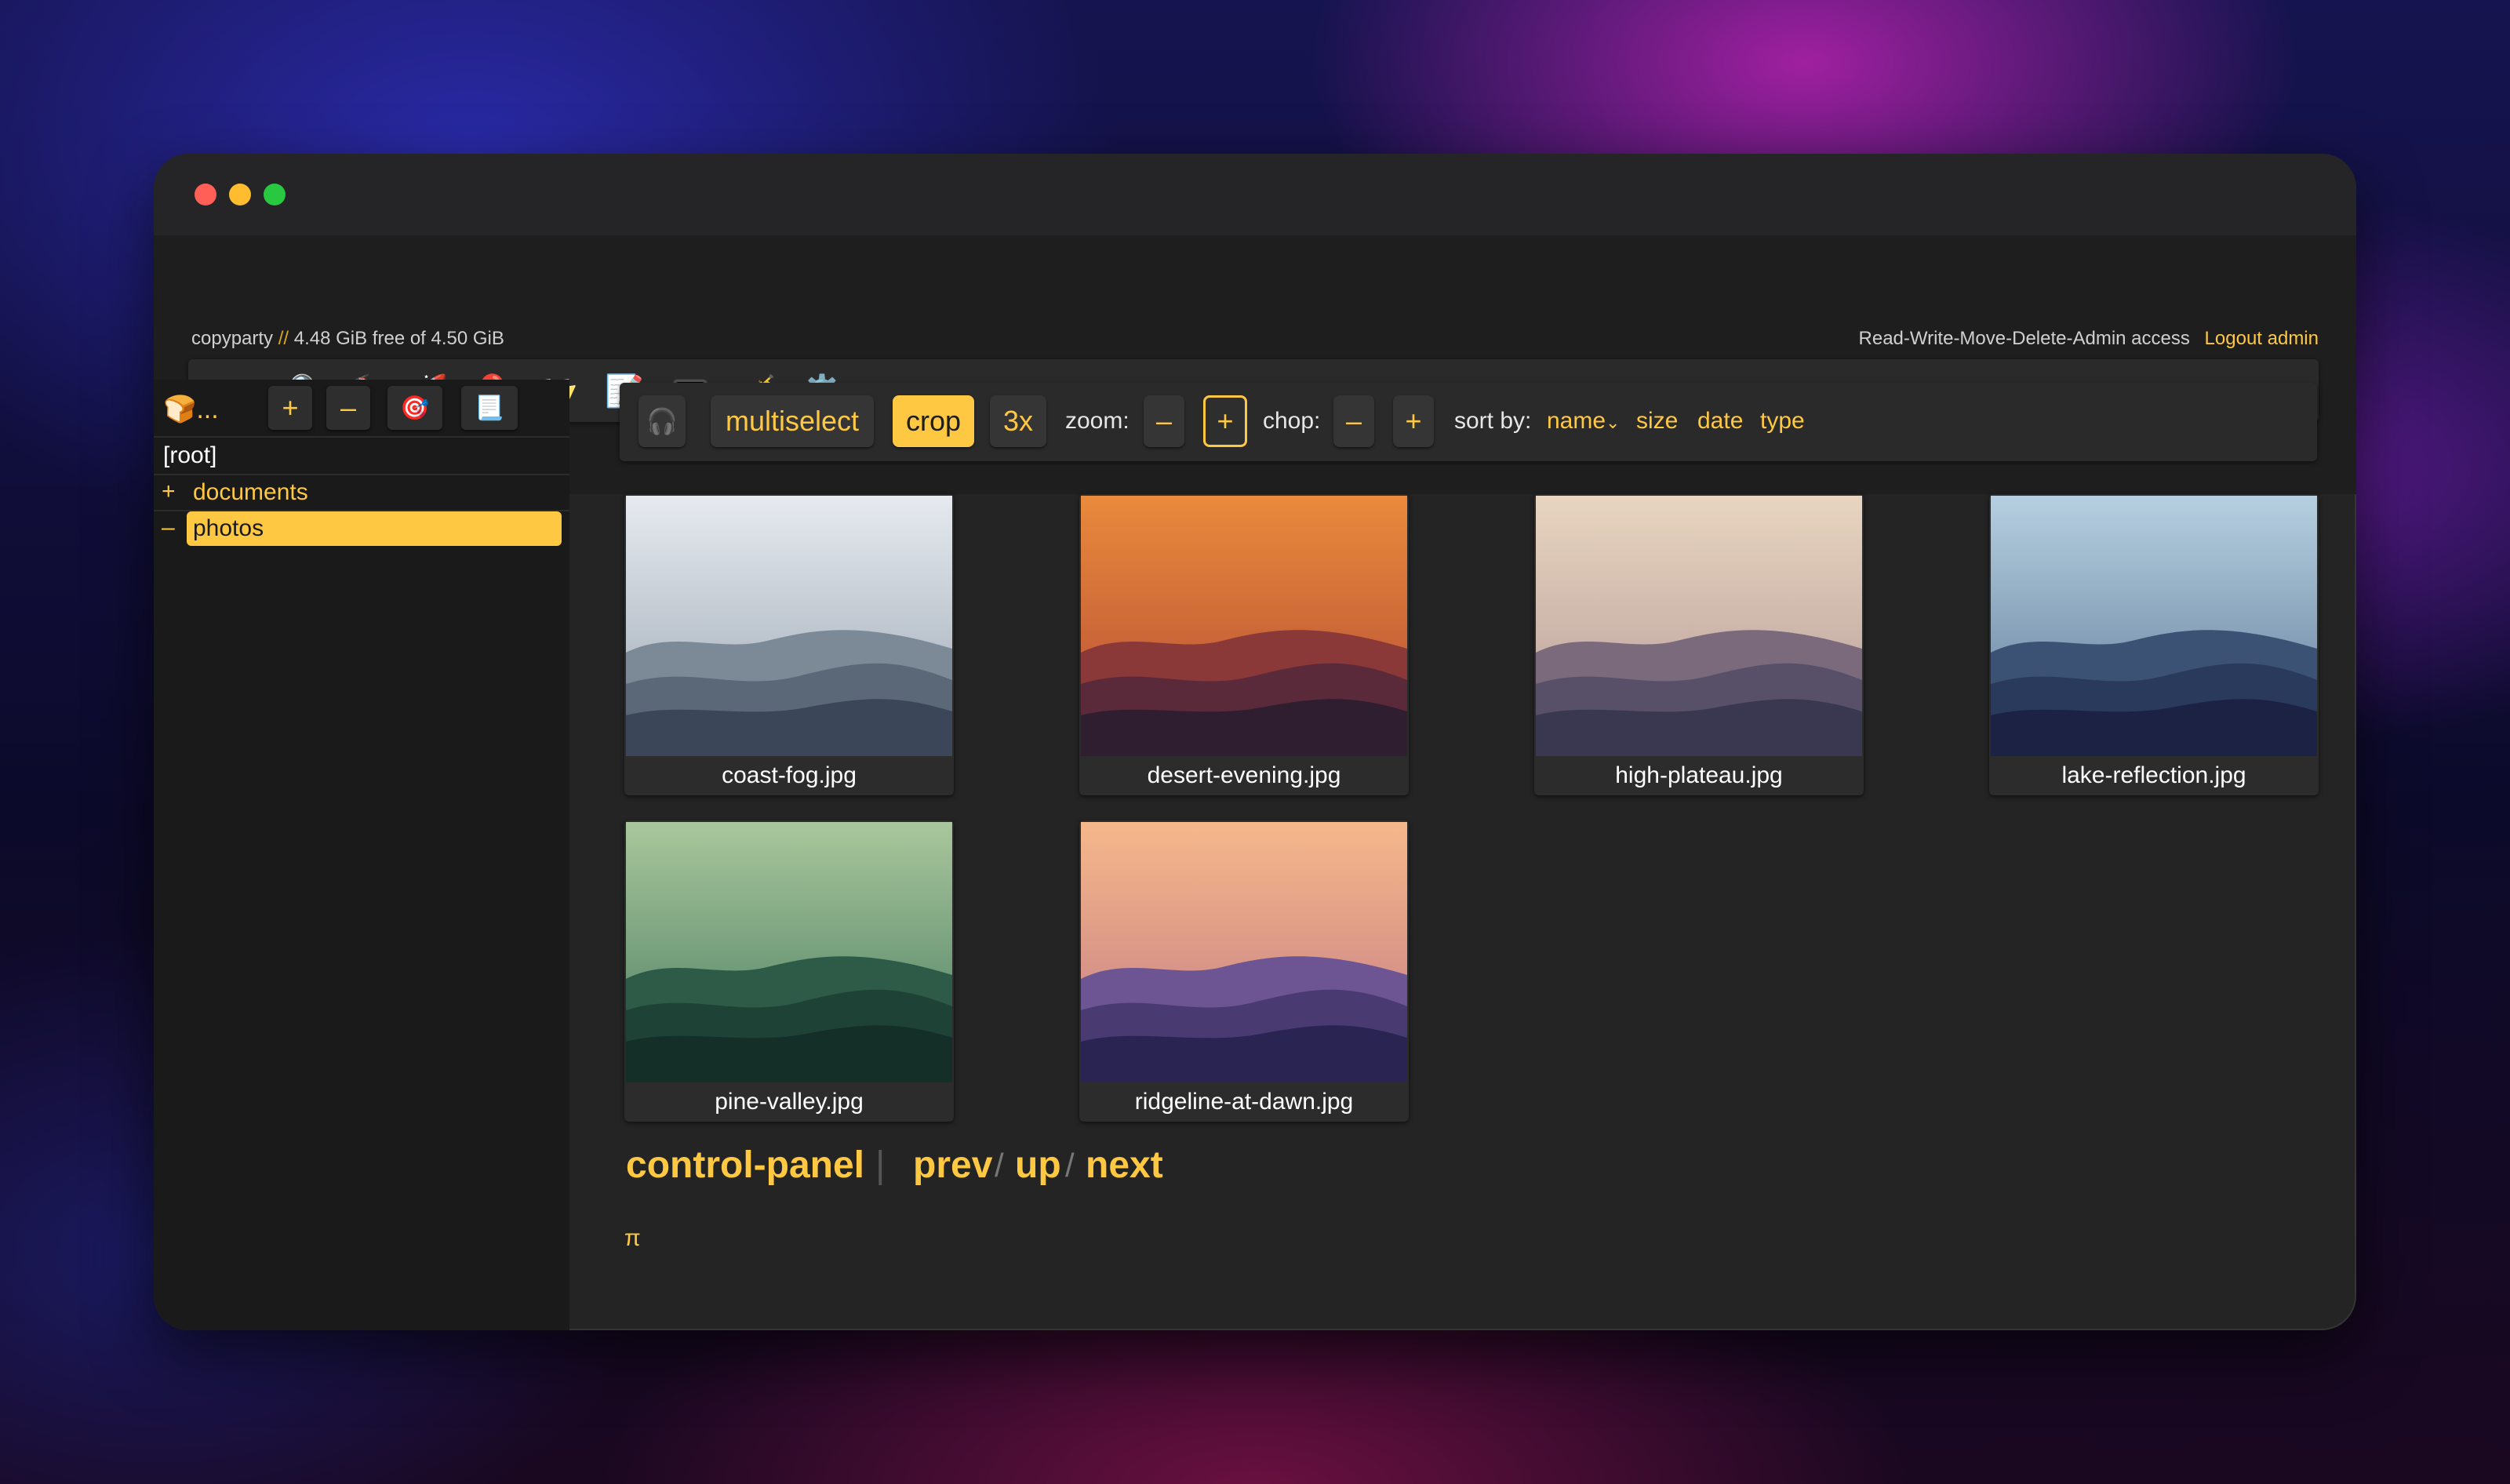 This screenshot has width=2510, height=1484. What do you see at coordinates (414, 408) in the screenshot?
I see `target-icon: 🎯` at bounding box center [414, 408].